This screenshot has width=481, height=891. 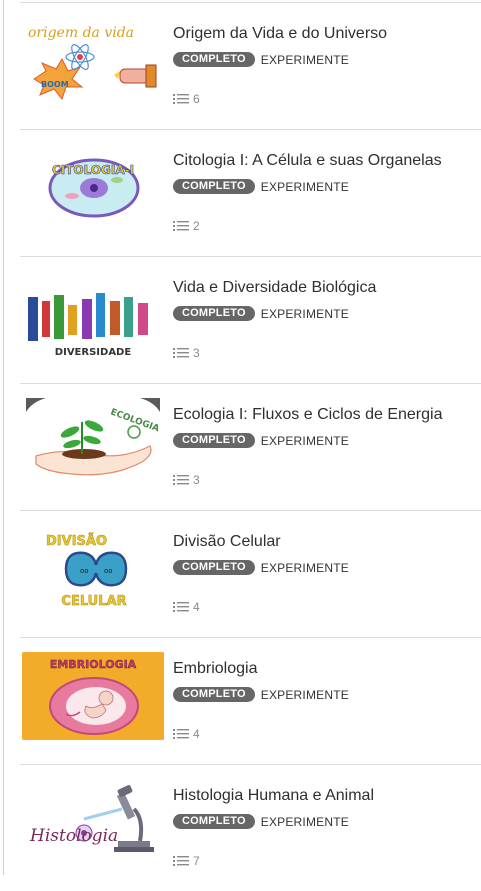 What do you see at coordinates (93, 664) in the screenshot?
I see `svg-text: EMBRIOLOGIA` at bounding box center [93, 664].